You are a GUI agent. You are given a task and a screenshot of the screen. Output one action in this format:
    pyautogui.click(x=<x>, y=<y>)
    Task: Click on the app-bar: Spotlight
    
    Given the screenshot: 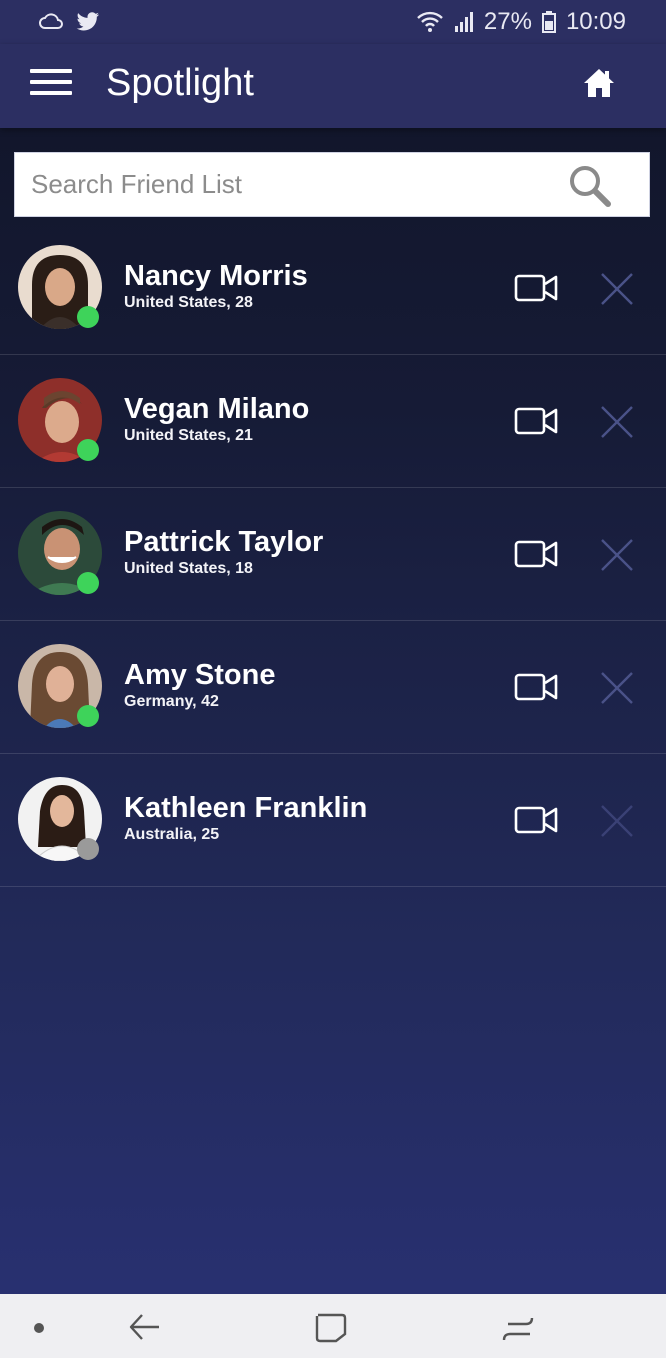 What is the action you would take?
    pyautogui.click(x=333, y=86)
    